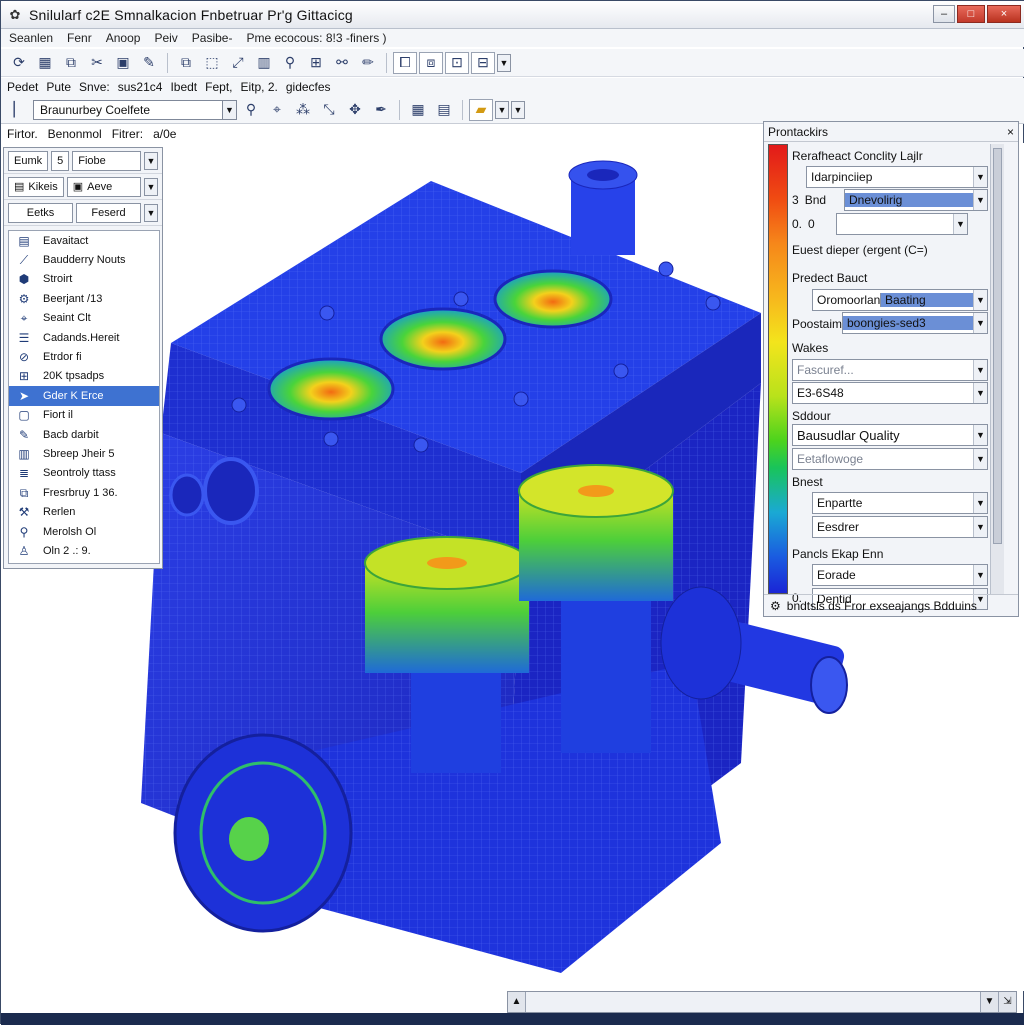 The image size is (1024, 1025). Describe the element at coordinates (84, 356) in the screenshot. I see `tree-item: ⊘ Etrdor fi` at that location.